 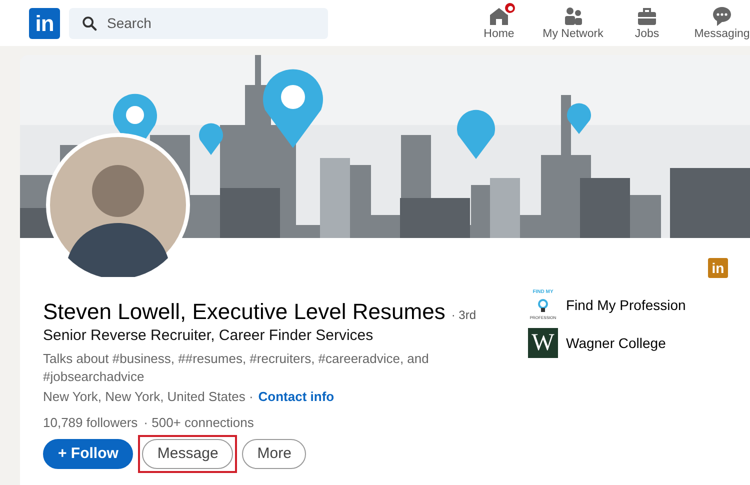 What do you see at coordinates (626, 305) in the screenshot?
I see `organization-name: Find My Profession` at bounding box center [626, 305].